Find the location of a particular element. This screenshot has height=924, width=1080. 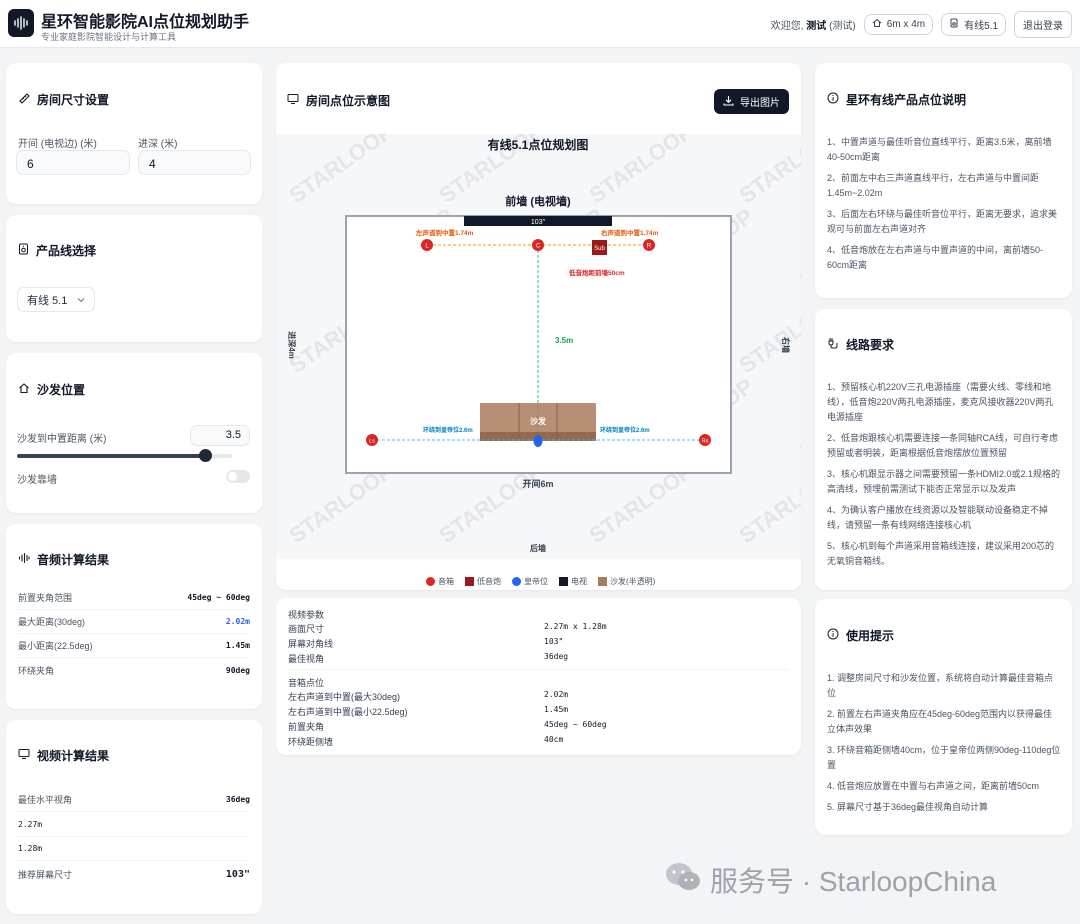

wiring-title: 线路要求 is located at coordinates (860, 344).